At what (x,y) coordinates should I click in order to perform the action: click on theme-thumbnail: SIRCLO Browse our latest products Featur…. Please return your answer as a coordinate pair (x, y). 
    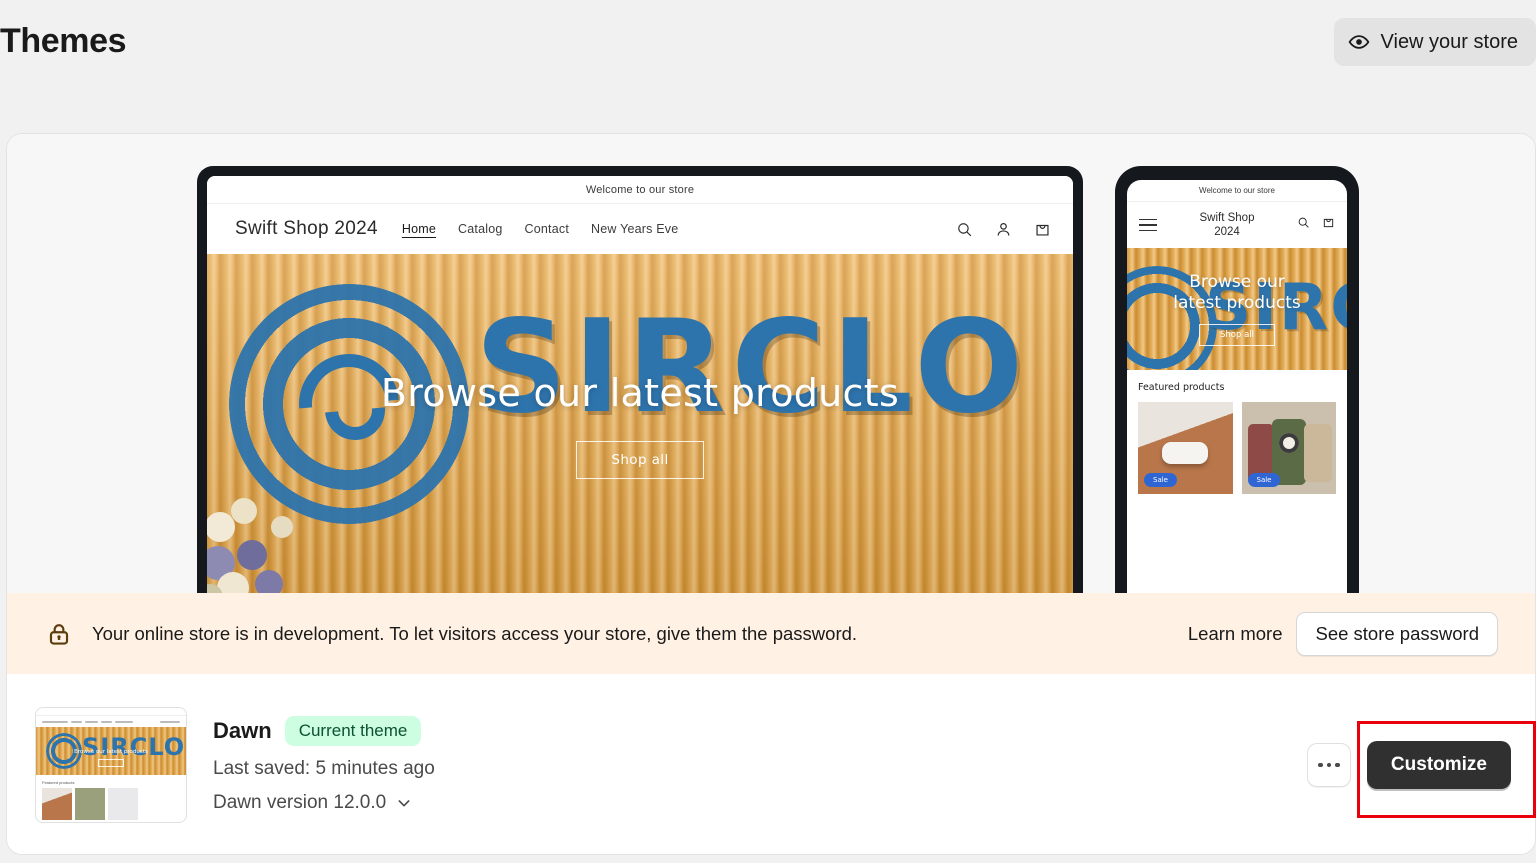
    Looking at the image, I should click on (111, 765).